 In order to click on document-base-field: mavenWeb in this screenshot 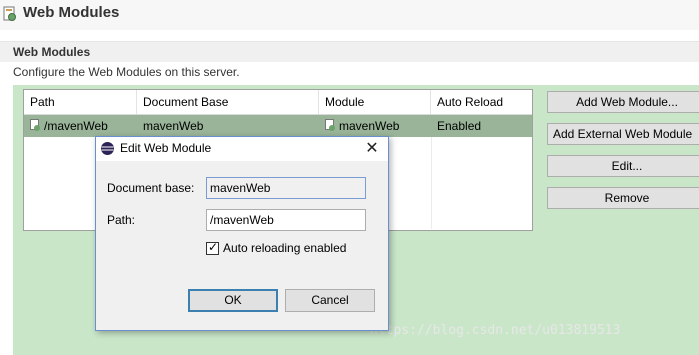, I will do `click(286, 188)`.